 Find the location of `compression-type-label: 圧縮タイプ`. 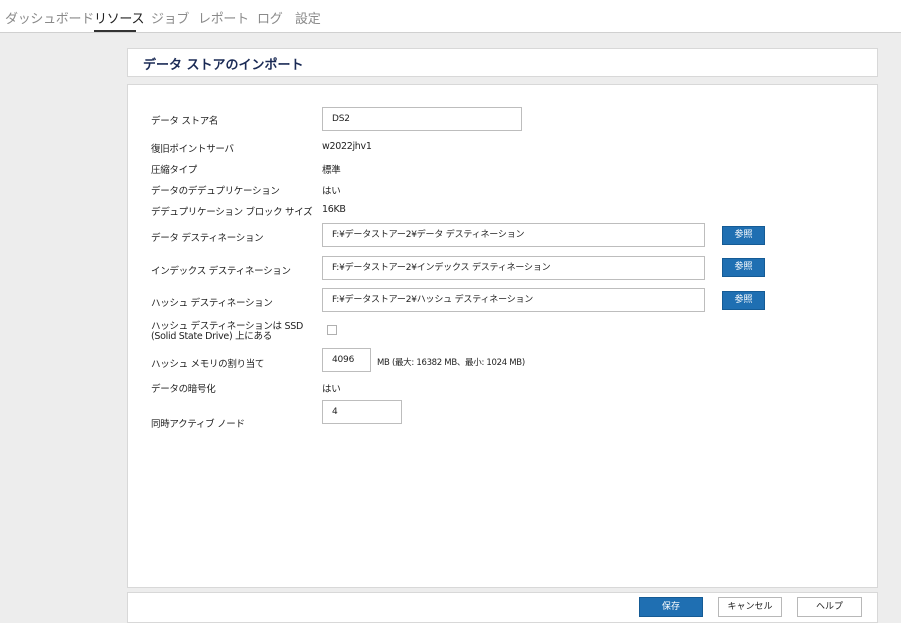

compression-type-label: 圧縮タイプ is located at coordinates (174, 170).